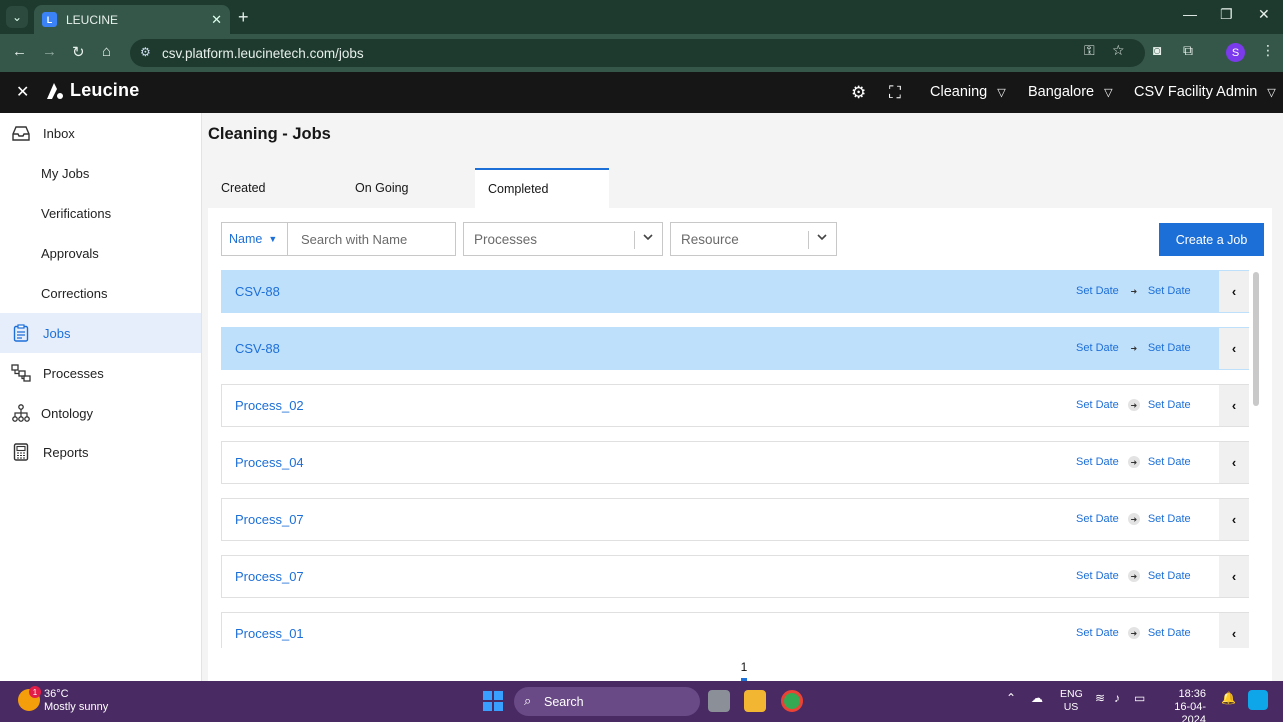 The image size is (1283, 722). I want to click on home-icon: ⌂, so click(106, 51).